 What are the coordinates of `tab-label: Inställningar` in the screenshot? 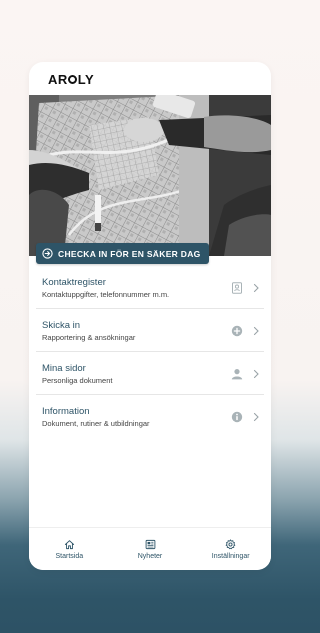 It's located at (230, 556).